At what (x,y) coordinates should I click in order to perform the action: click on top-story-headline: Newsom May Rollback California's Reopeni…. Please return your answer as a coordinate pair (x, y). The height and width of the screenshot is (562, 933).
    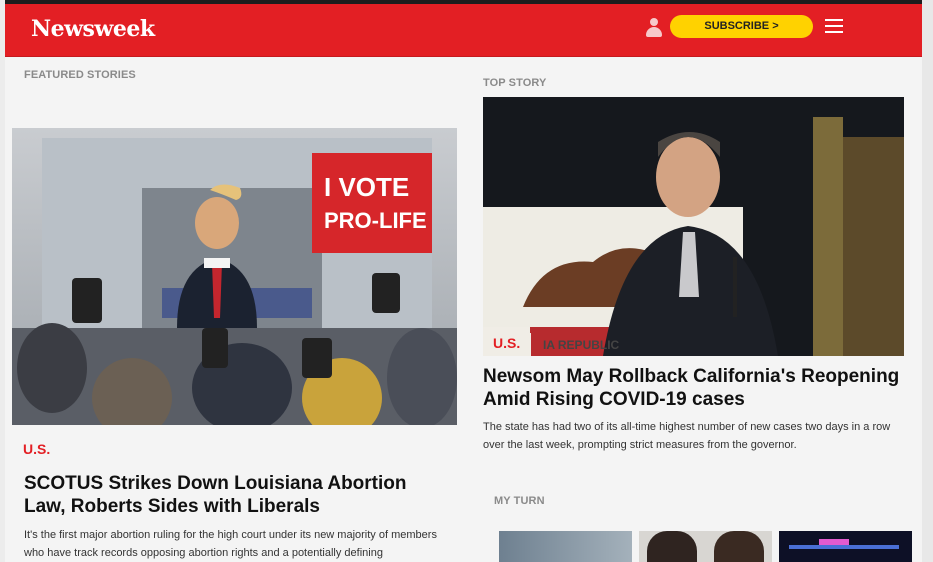
    Looking at the image, I should click on (693, 388).